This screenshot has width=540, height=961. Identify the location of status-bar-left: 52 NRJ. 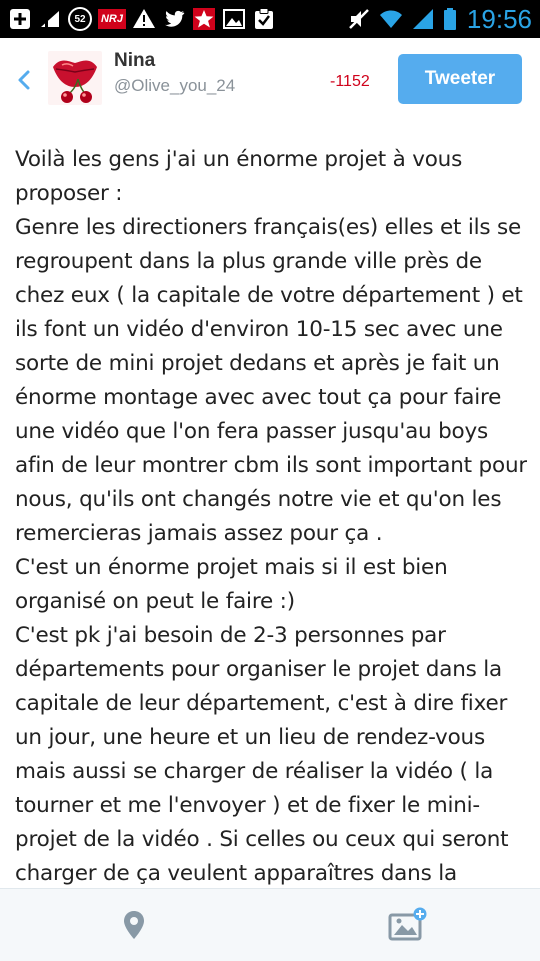
(142, 19).